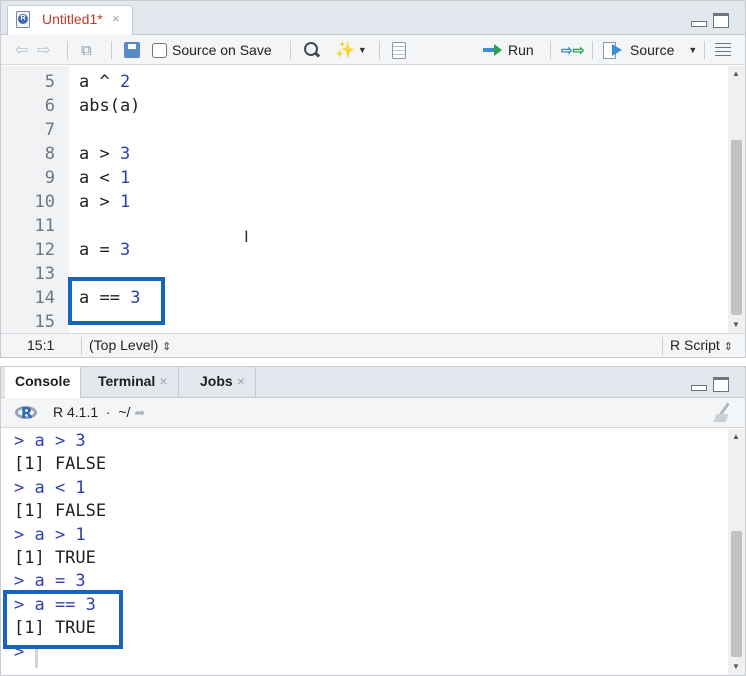  I want to click on tab-label: Terminal, so click(127, 381).